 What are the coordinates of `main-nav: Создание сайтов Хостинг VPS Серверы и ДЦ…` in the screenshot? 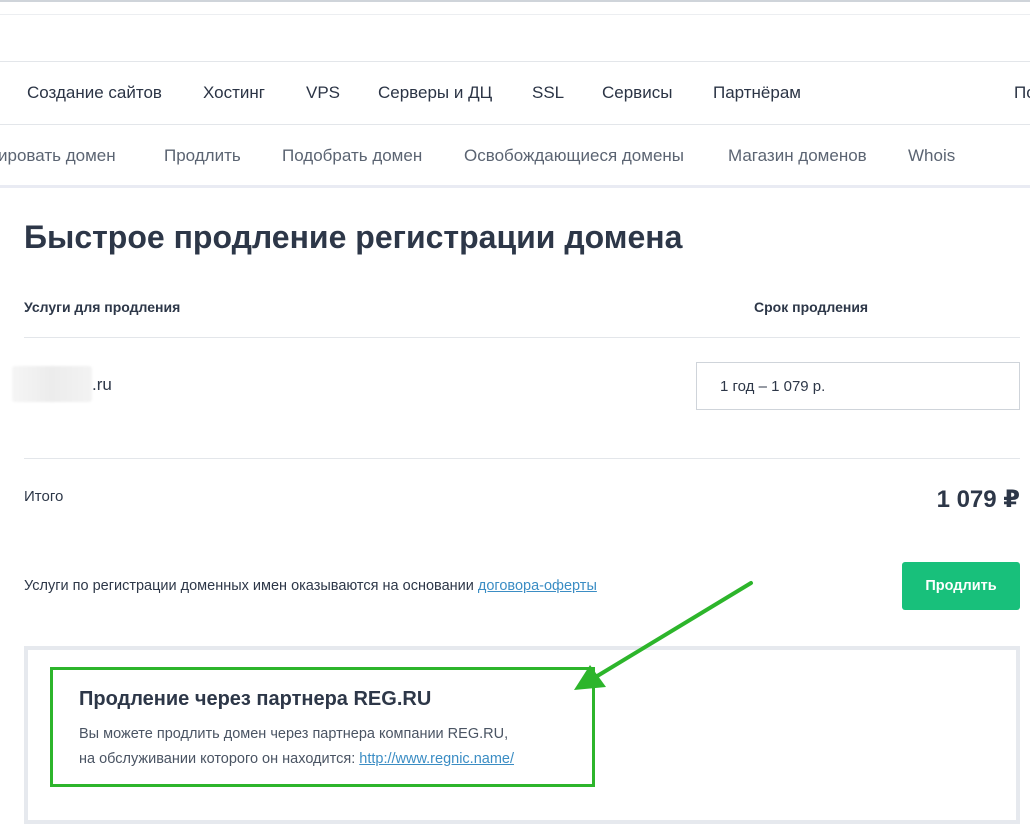 It's located at (515, 93).